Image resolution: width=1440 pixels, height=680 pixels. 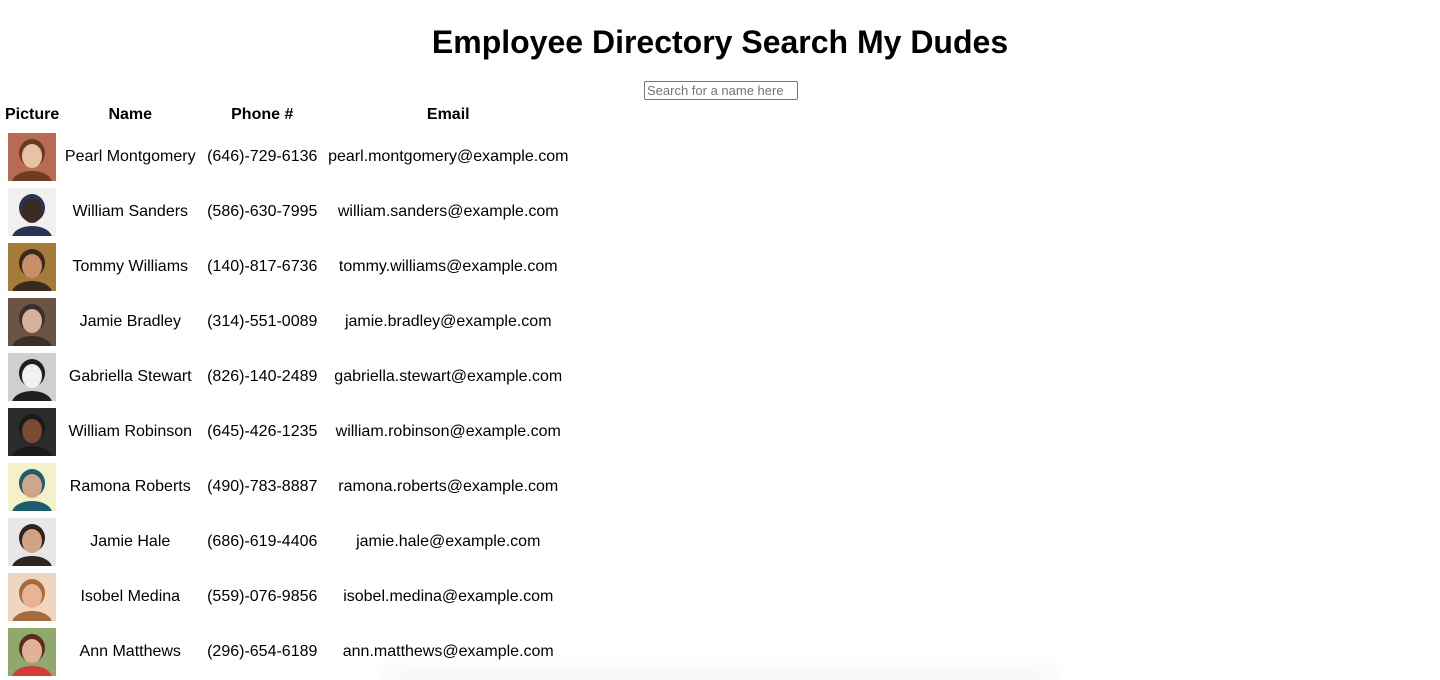 I want to click on employee-email: ramona.roberts@example.com, so click(x=448, y=486).